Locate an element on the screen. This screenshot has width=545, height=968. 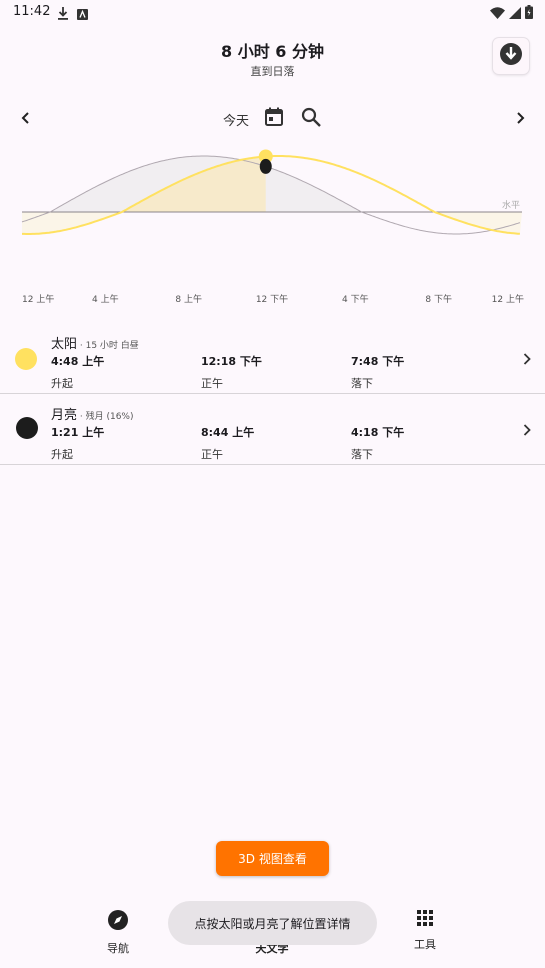
moon-above-horizon-area is located at coordinates (272, 184).